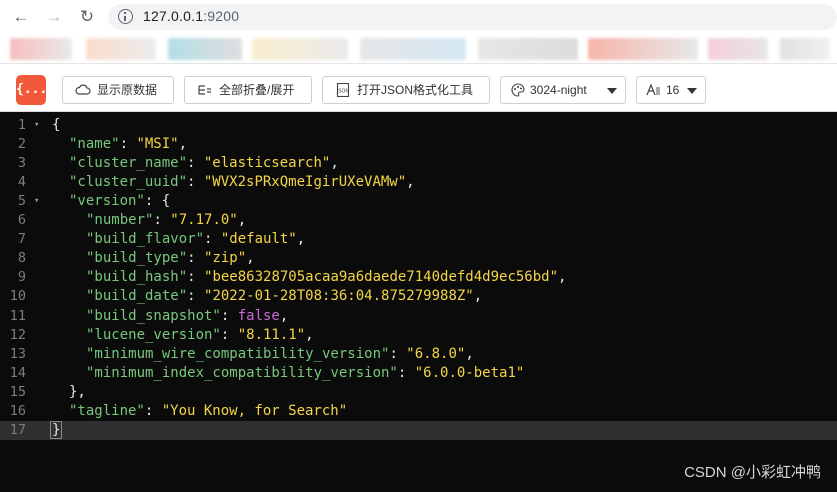  I want to click on line-number: 17, so click(17, 429).